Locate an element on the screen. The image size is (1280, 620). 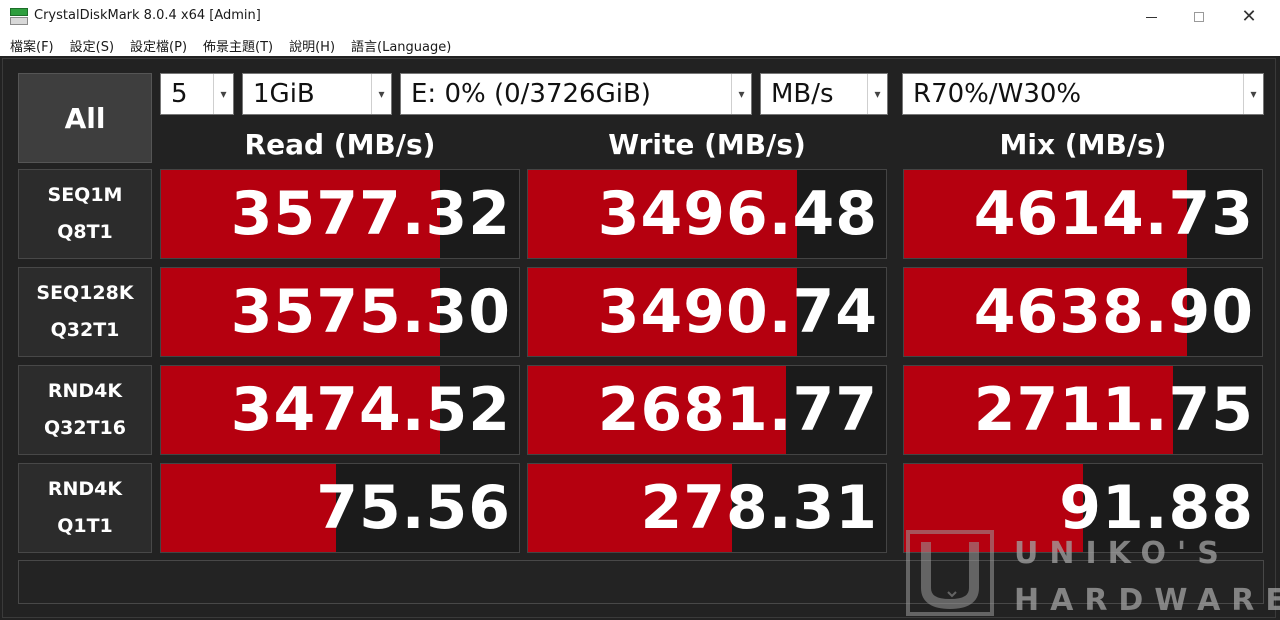
row-label-line2: Q32T1 is located at coordinates (85, 330).